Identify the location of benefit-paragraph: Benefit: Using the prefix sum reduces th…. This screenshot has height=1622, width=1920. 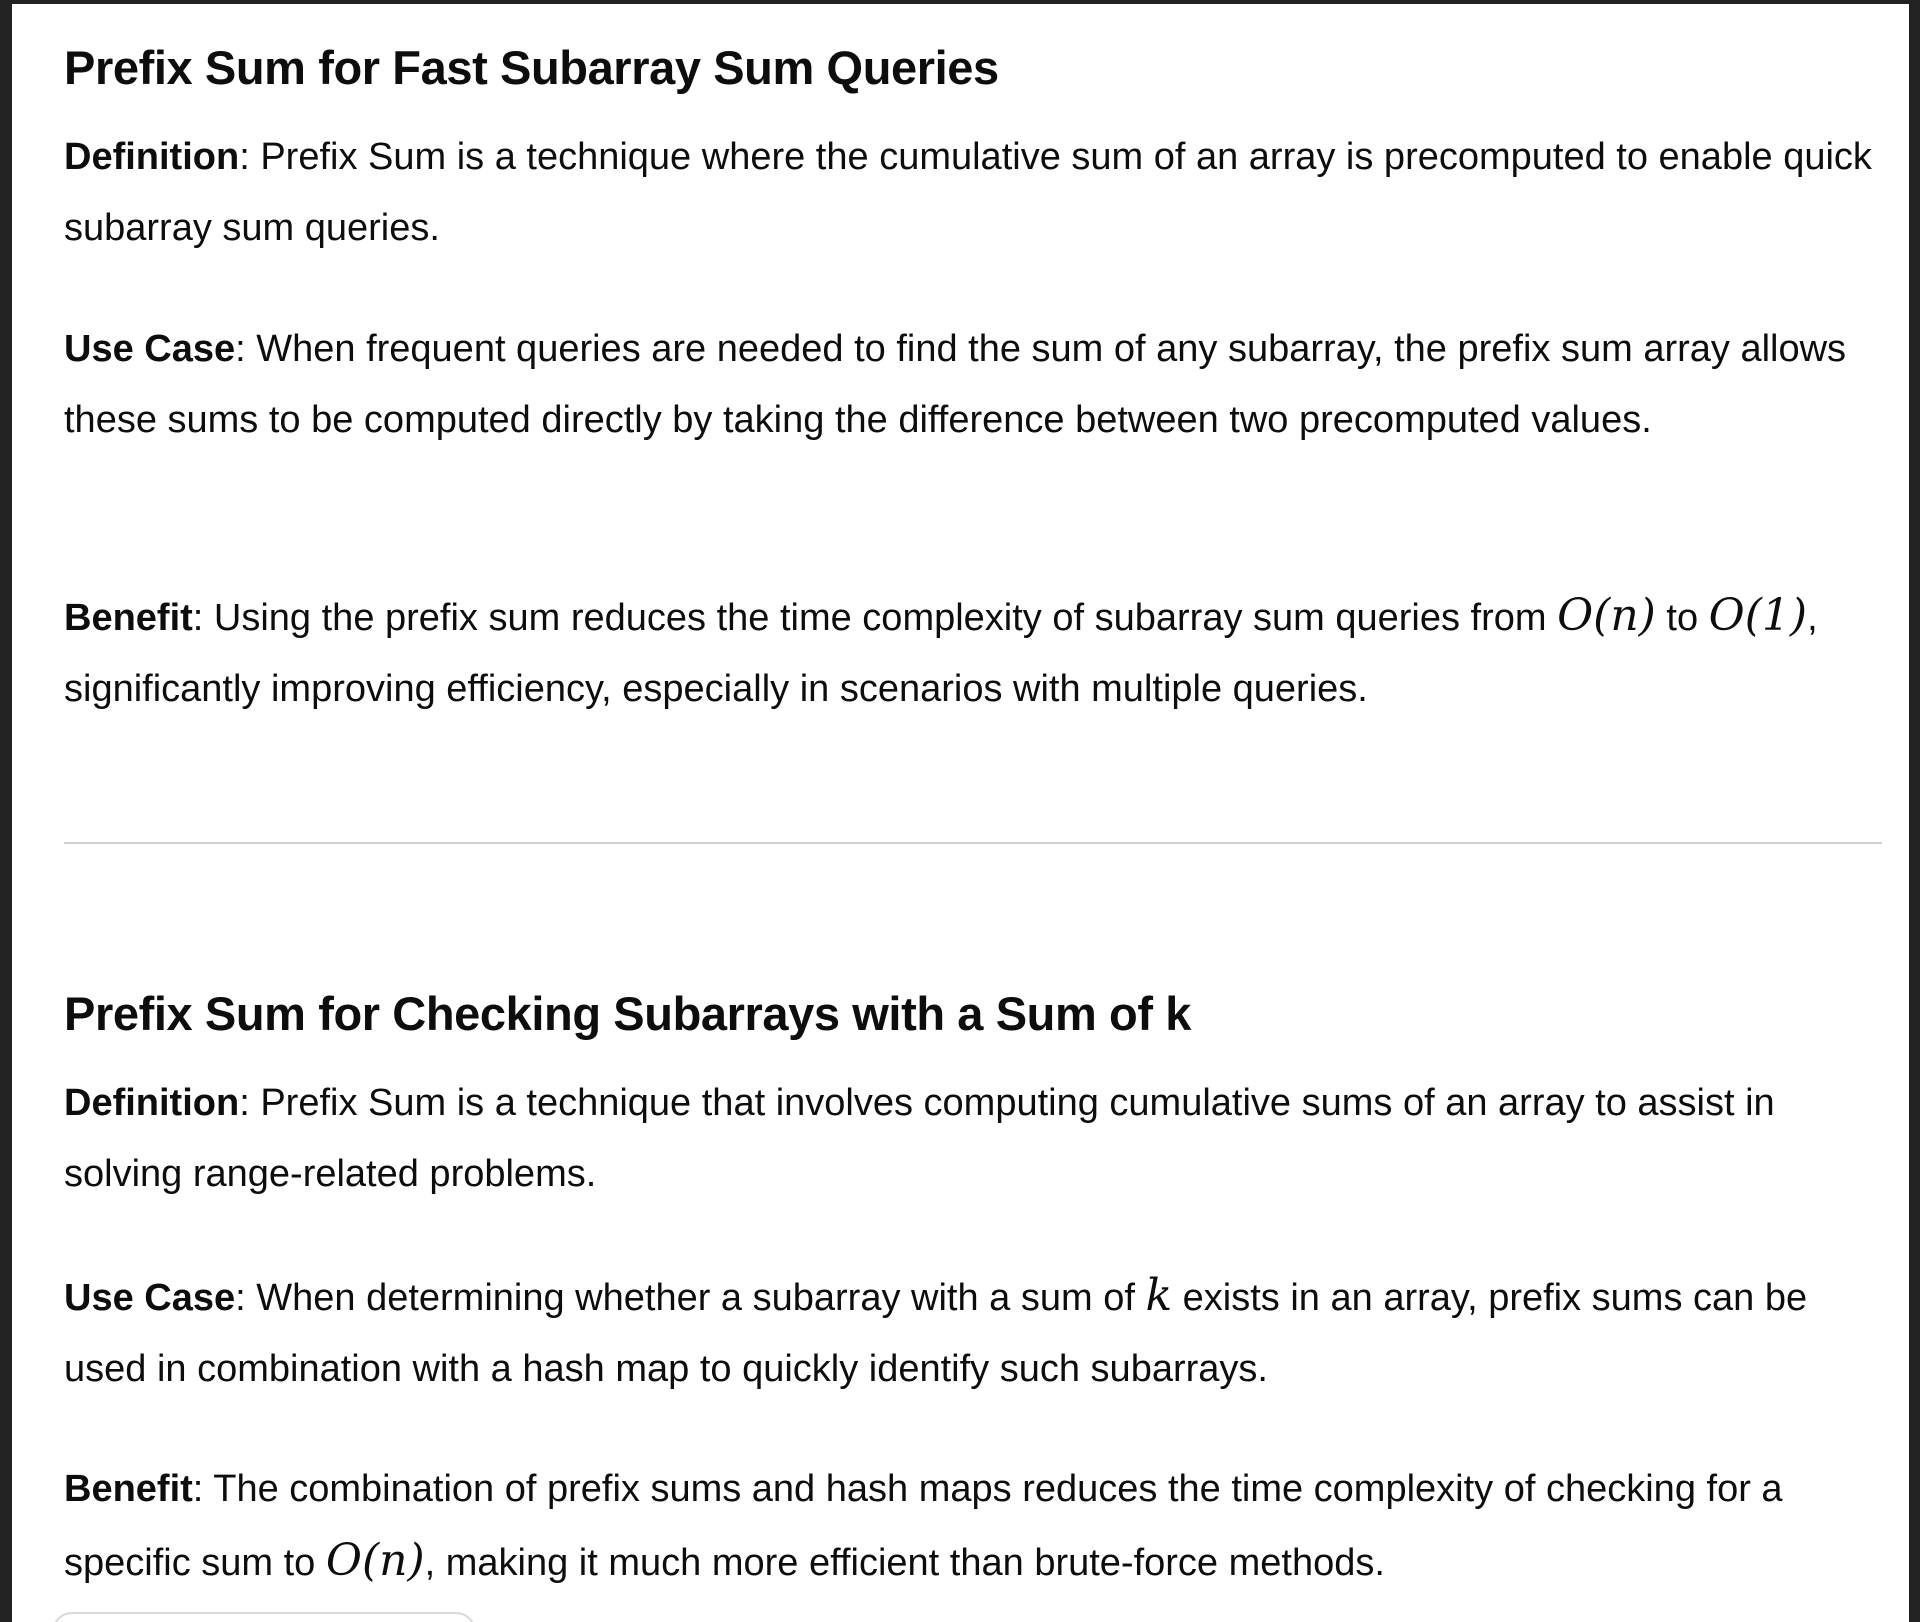
(973, 652).